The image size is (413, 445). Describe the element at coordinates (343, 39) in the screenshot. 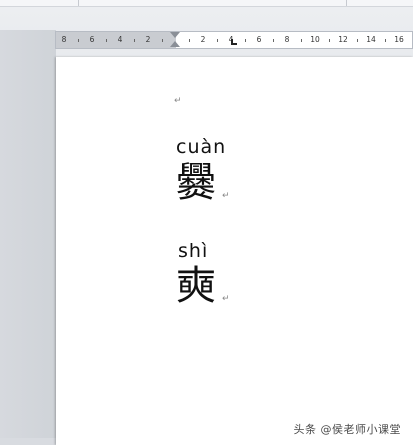

I see `ruler-tick-label: 12` at that location.